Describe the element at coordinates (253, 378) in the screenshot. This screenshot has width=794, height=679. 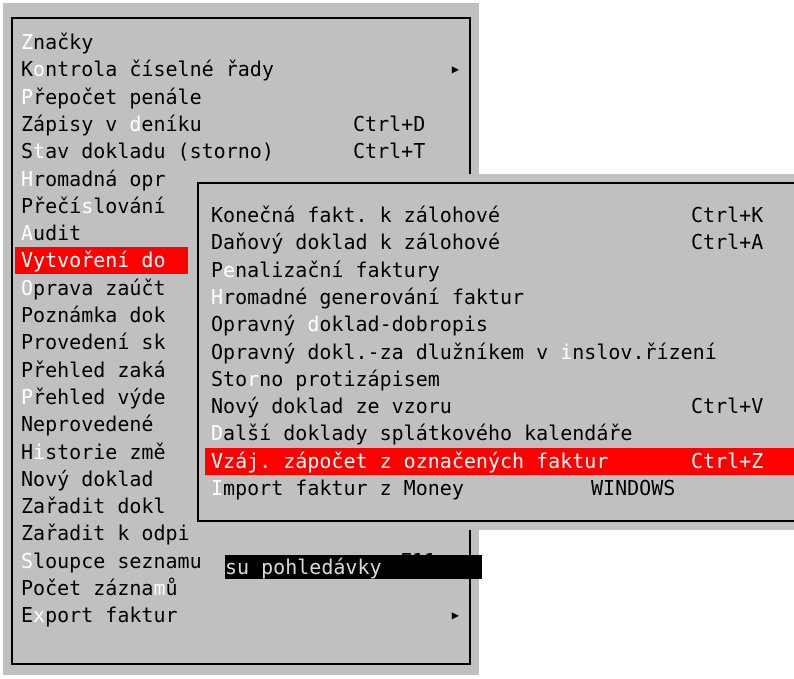
I see `hotkey-letter: r` at that location.